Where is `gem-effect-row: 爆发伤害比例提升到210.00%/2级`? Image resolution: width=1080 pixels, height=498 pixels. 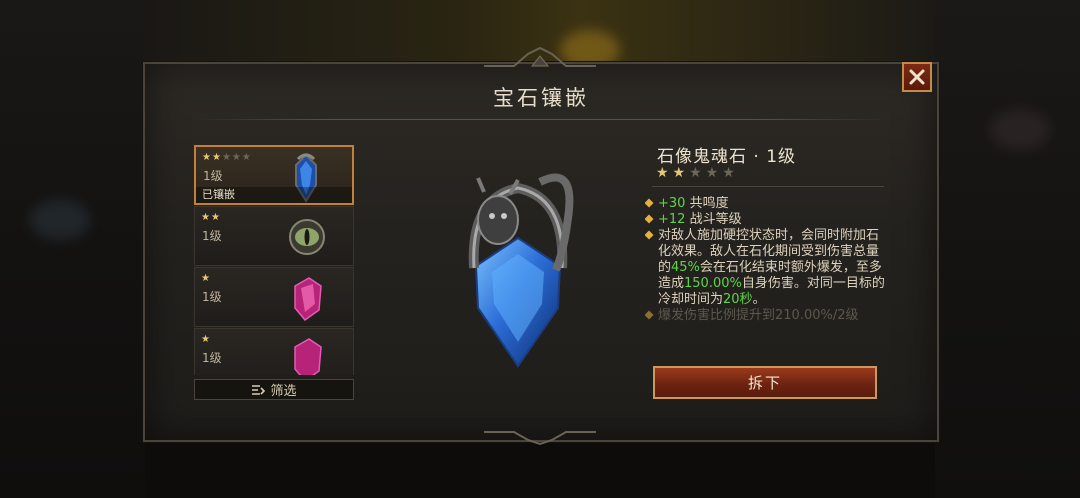
gem-effect-row: 爆发伤害比例提升到210.00%/2级 is located at coordinates (765, 316).